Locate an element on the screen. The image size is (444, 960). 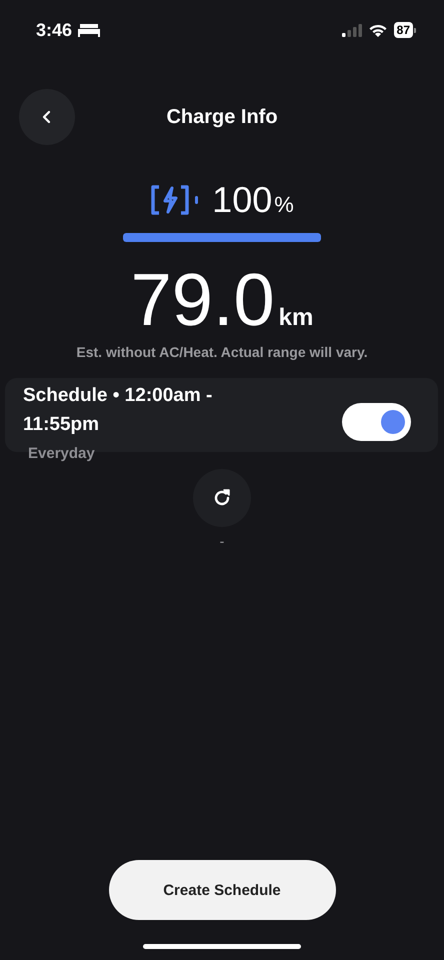
status-time: 3:46 is located at coordinates (54, 30).